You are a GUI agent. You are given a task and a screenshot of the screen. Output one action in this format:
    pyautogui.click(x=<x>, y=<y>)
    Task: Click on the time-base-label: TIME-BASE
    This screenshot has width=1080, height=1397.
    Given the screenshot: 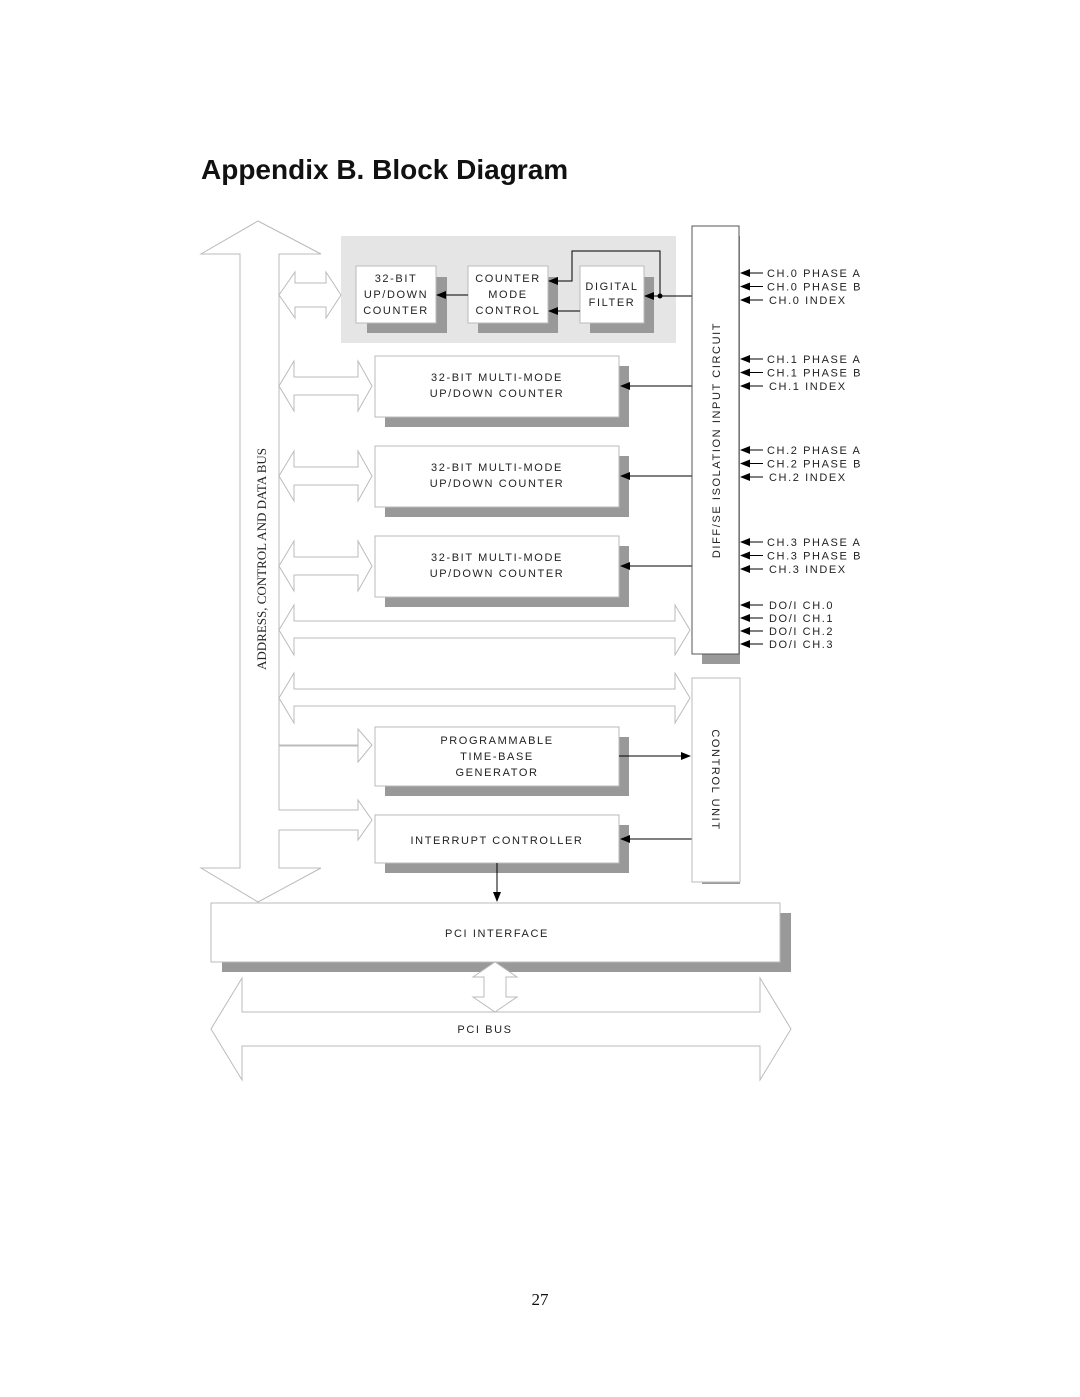 What is the action you would take?
    pyautogui.click(x=497, y=757)
    